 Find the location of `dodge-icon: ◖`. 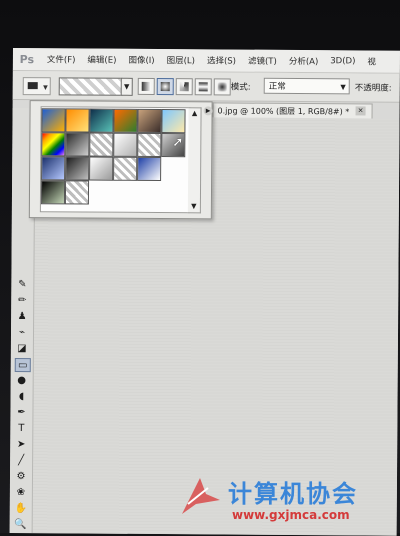

dodge-icon: ◖ is located at coordinates (22, 396).